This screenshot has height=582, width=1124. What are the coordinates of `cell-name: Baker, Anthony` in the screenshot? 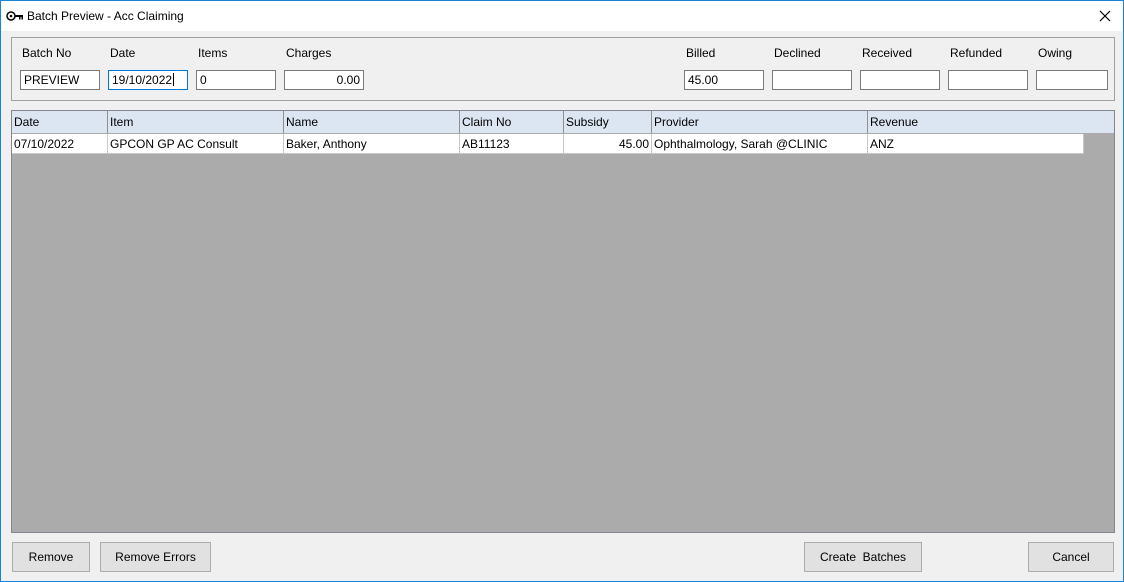 It's located at (372, 144).